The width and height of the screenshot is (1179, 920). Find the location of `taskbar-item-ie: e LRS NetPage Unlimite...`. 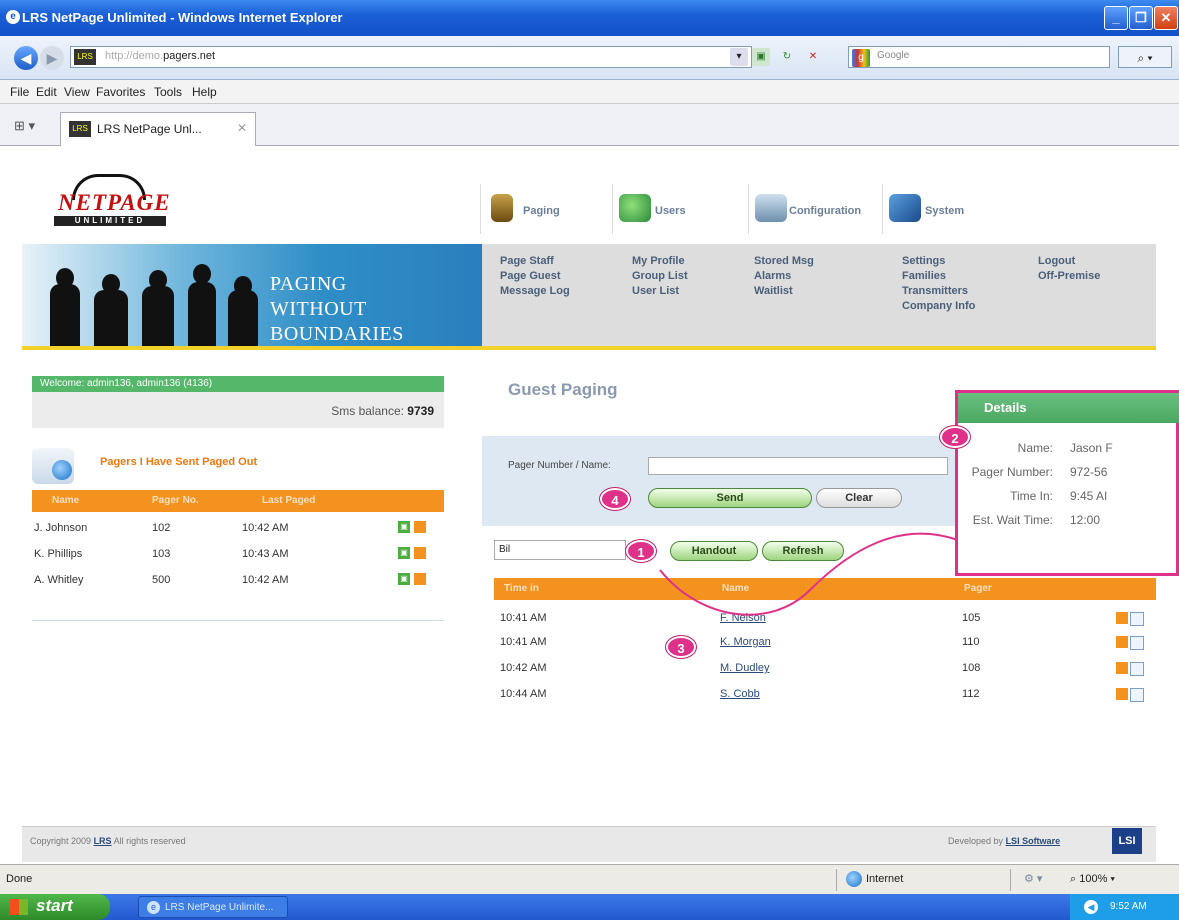

taskbar-item-ie: e LRS NetPage Unlimite... is located at coordinates (213, 907).